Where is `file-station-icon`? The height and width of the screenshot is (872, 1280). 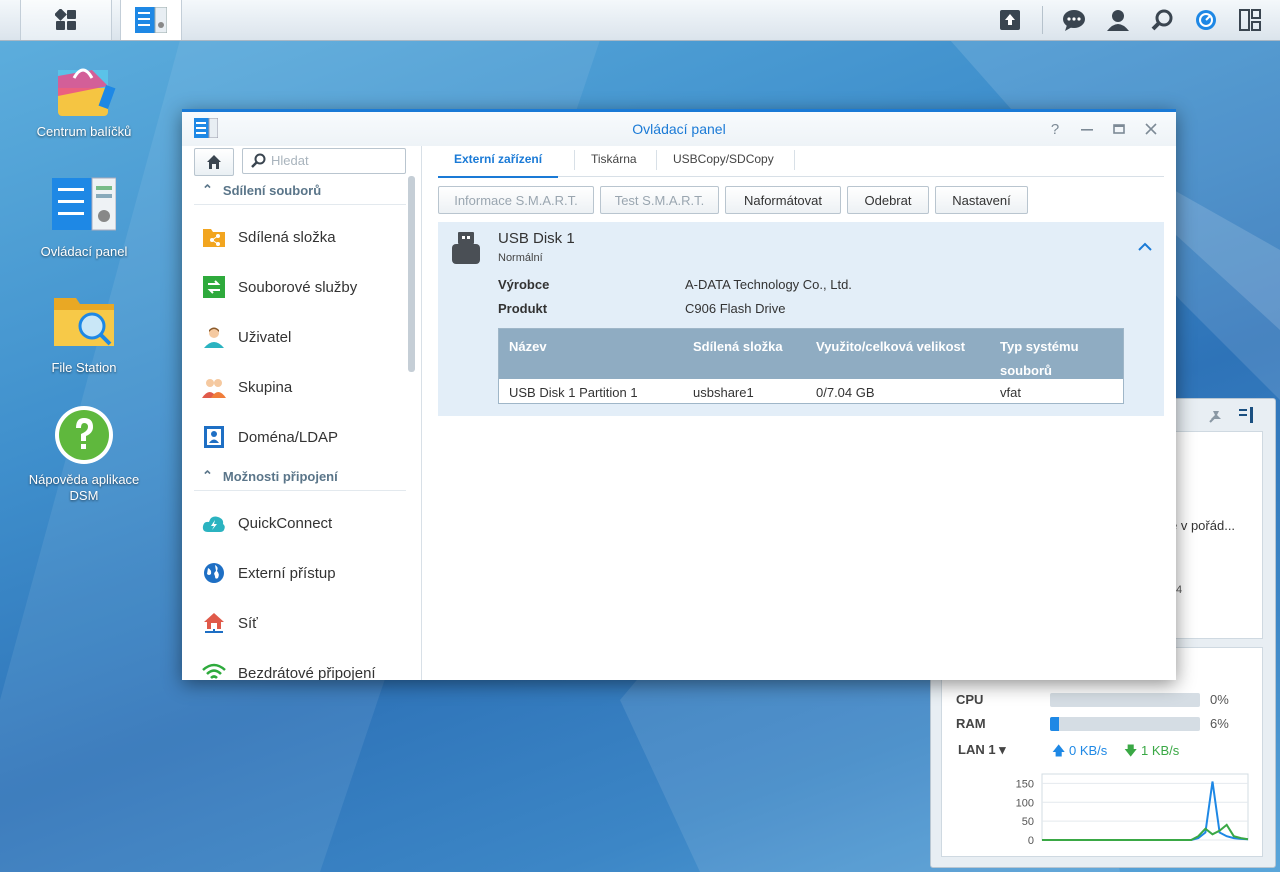
file-station-icon is located at coordinates (84, 322).